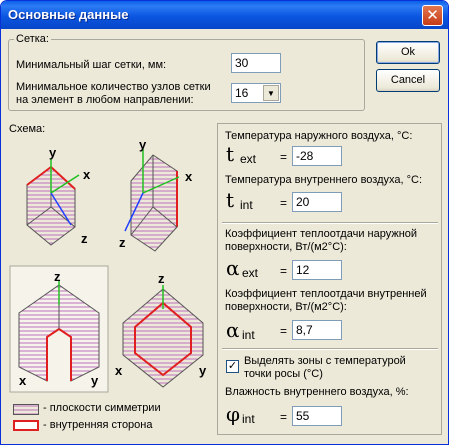 The width and height of the screenshot is (449, 445). I want to click on scheme-3-axis-x: x, so click(23, 380).